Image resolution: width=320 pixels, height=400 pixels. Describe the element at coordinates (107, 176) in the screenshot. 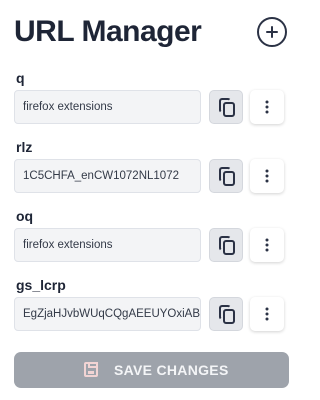

I see `param-value-input: 1C5CHFA_enCW1072NL1072` at that location.